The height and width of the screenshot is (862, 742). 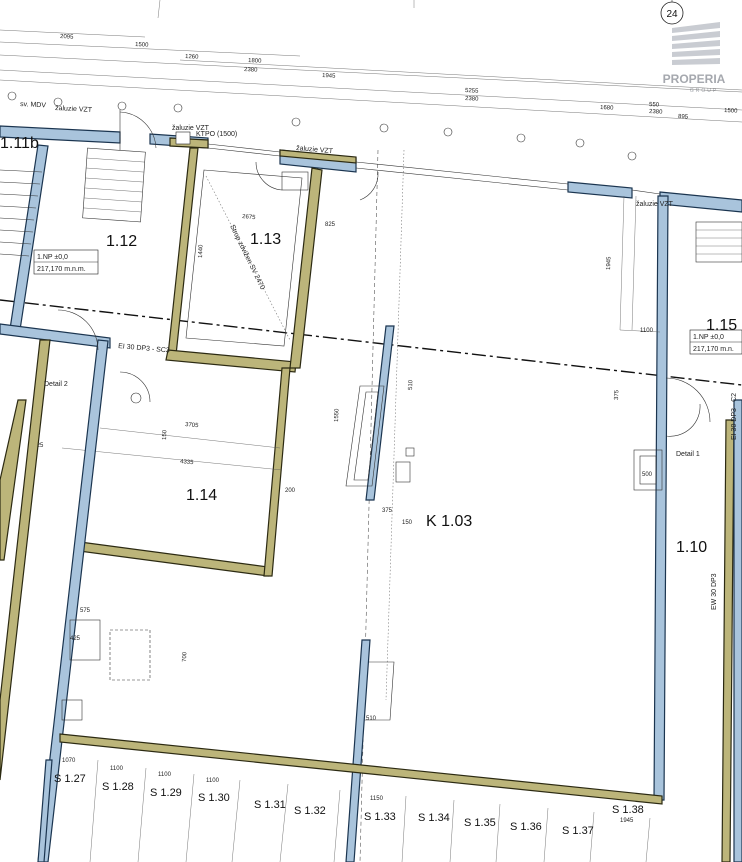 I want to click on logo-name: PROPERIA, so click(x=694, y=79).